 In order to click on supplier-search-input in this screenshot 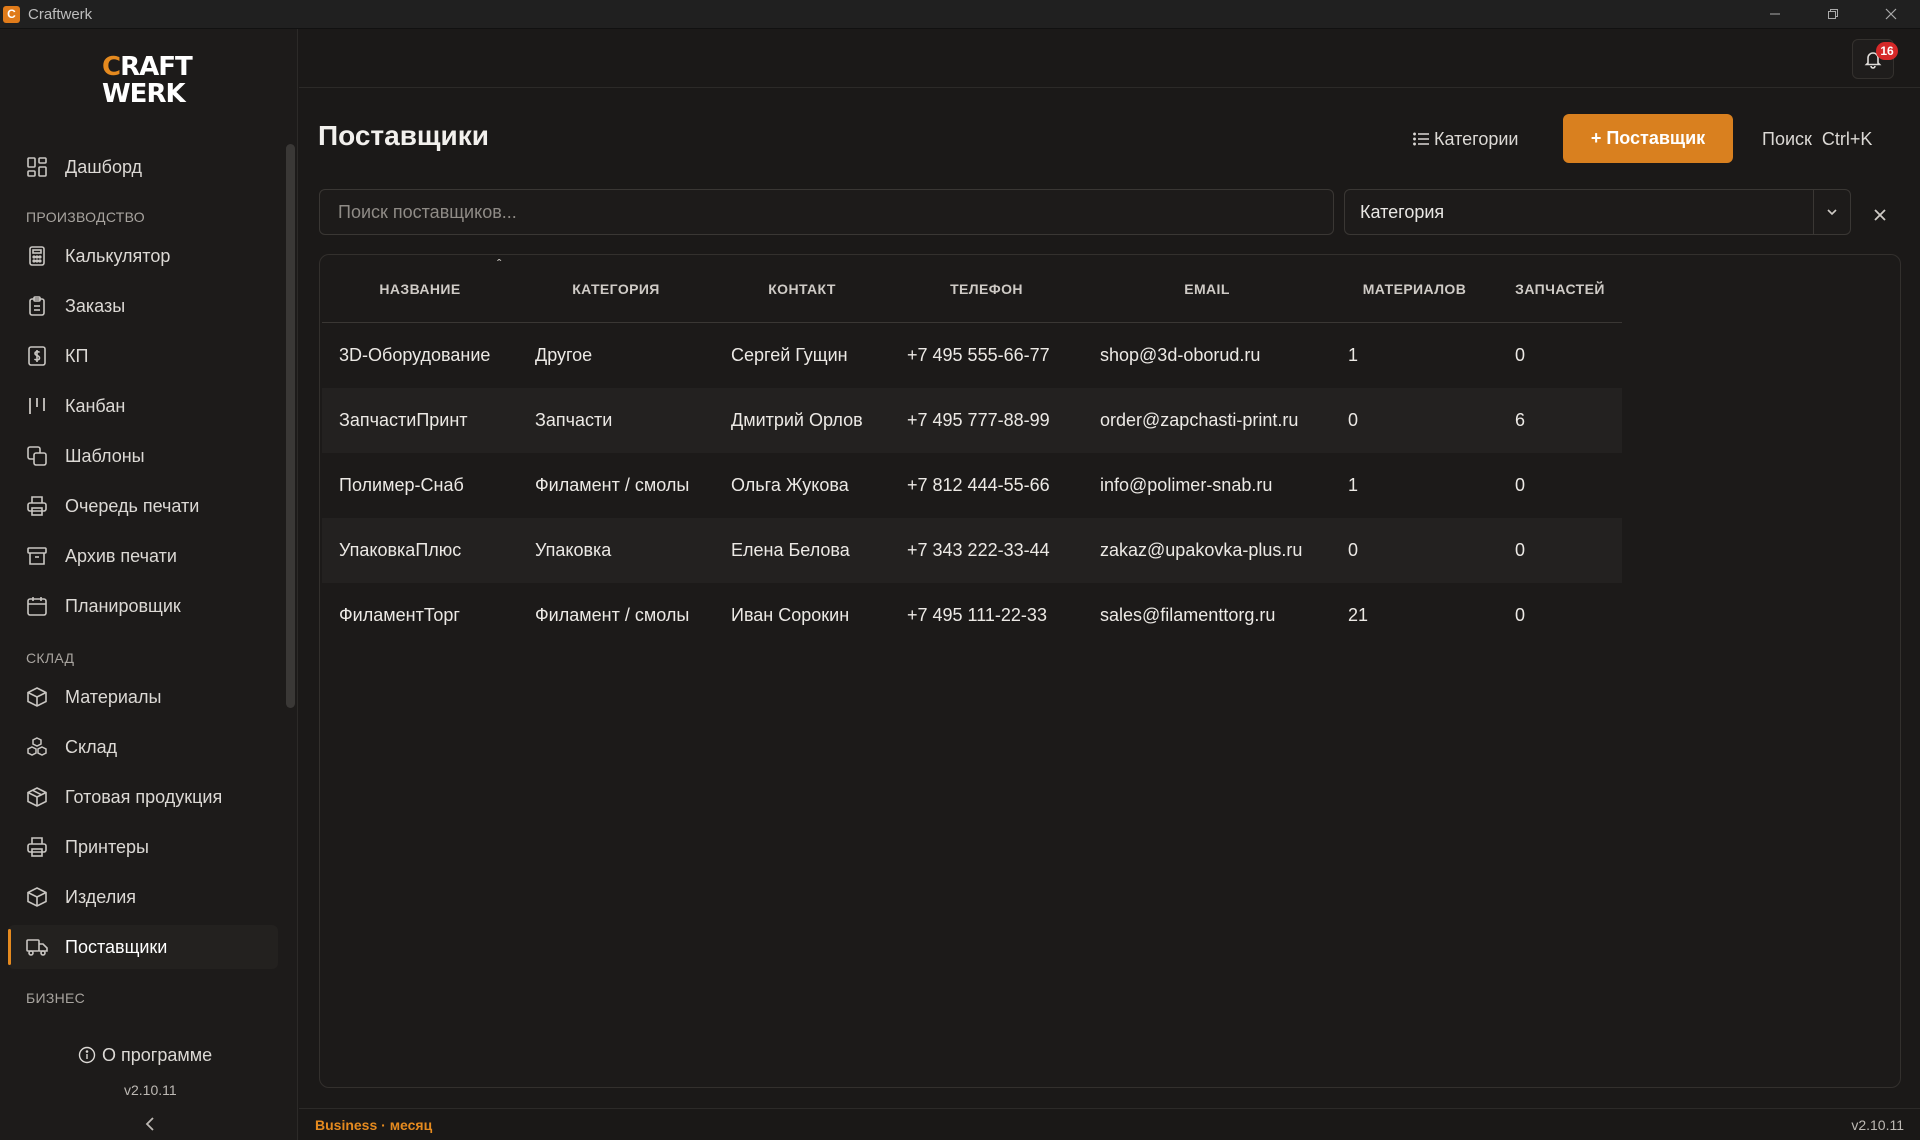, I will do `click(826, 212)`.